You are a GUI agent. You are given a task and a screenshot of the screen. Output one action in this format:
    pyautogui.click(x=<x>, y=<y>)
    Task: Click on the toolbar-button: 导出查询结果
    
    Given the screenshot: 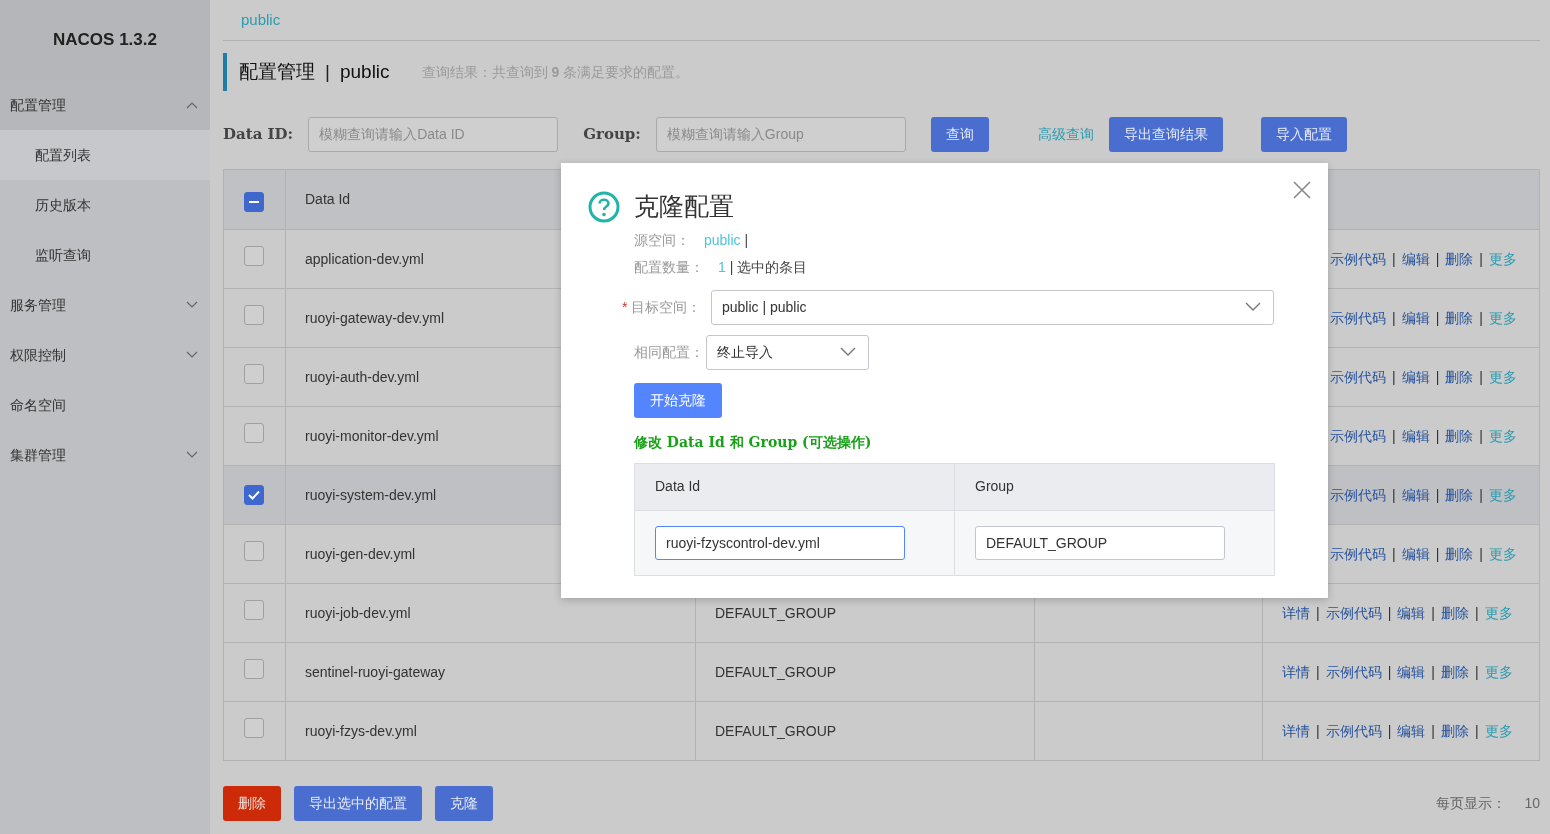 What is the action you would take?
    pyautogui.click(x=1165, y=134)
    